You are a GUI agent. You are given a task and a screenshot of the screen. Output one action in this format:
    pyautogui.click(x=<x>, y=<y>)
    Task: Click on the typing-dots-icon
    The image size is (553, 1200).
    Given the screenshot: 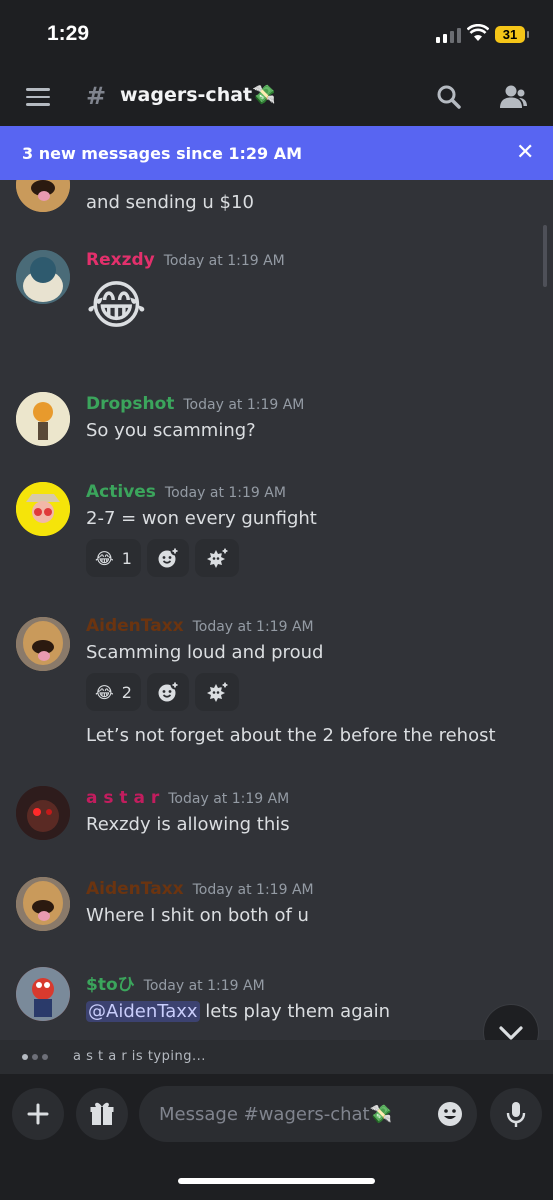 What is the action you would take?
    pyautogui.click(x=35, y=1057)
    